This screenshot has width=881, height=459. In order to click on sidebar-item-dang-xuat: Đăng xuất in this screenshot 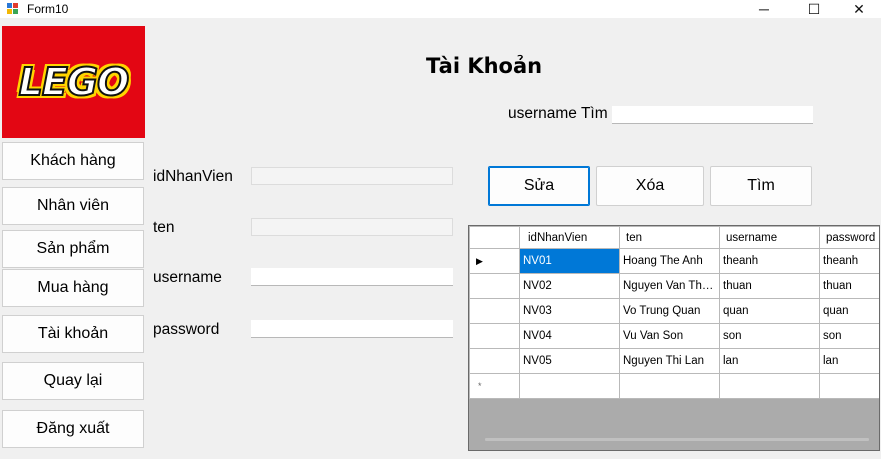, I will do `click(73, 429)`.